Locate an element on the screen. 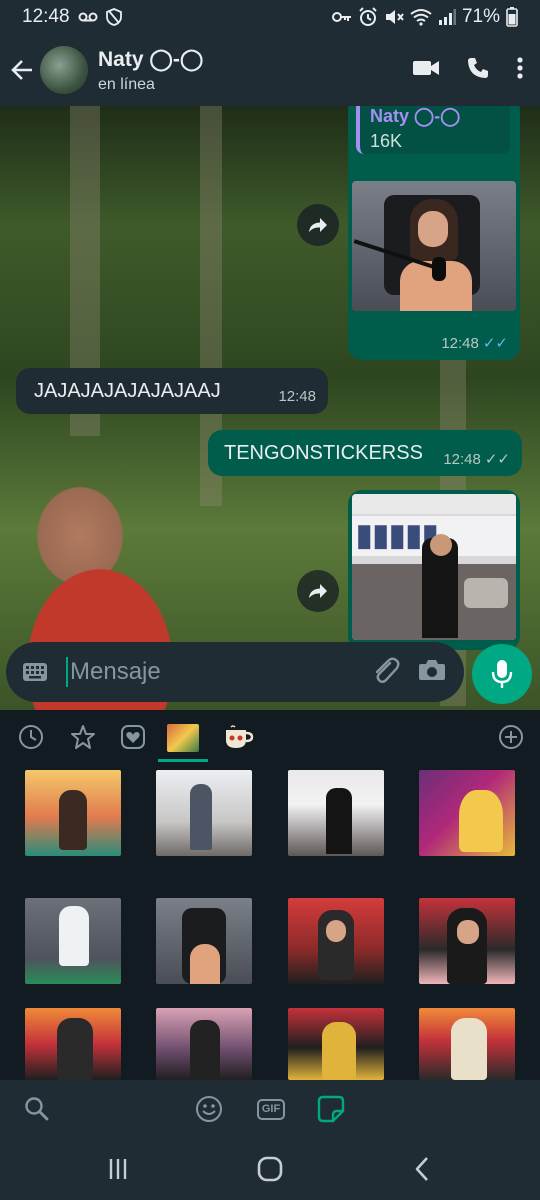  message-bubble-incoming: JAJAJAJAJAJAJAAJ 12:48 is located at coordinates (172, 391).